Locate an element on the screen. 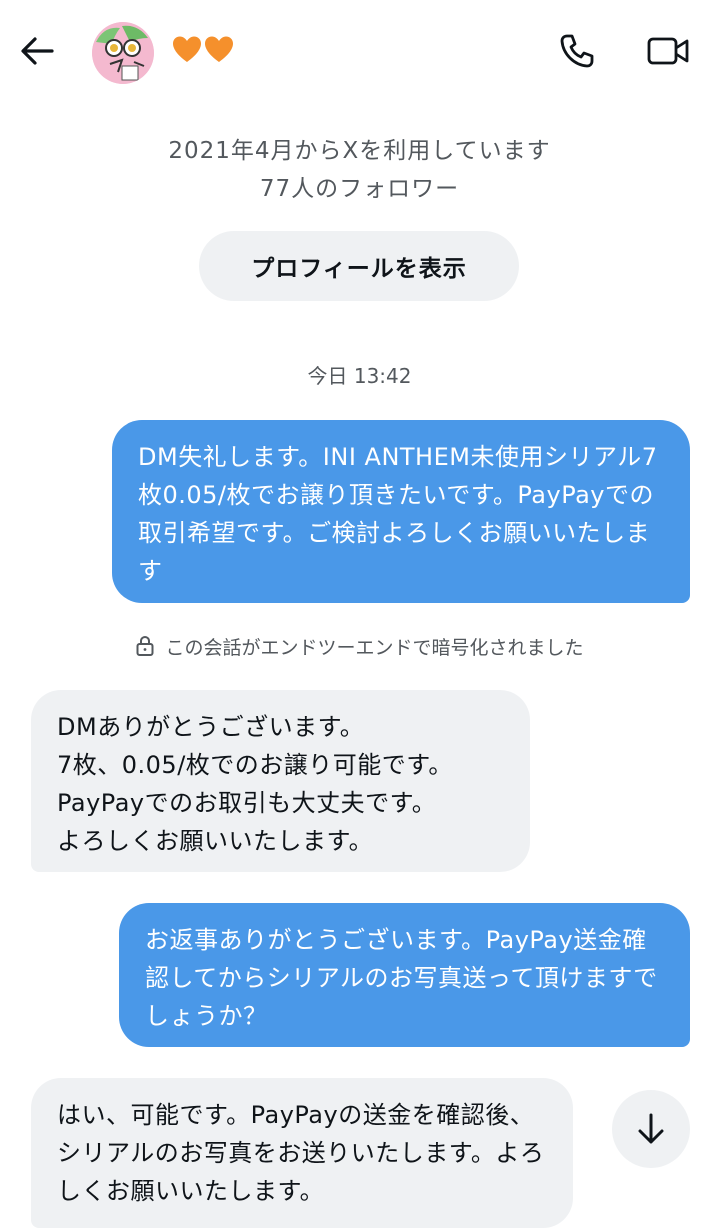  phone-icon is located at coordinates (577, 51).